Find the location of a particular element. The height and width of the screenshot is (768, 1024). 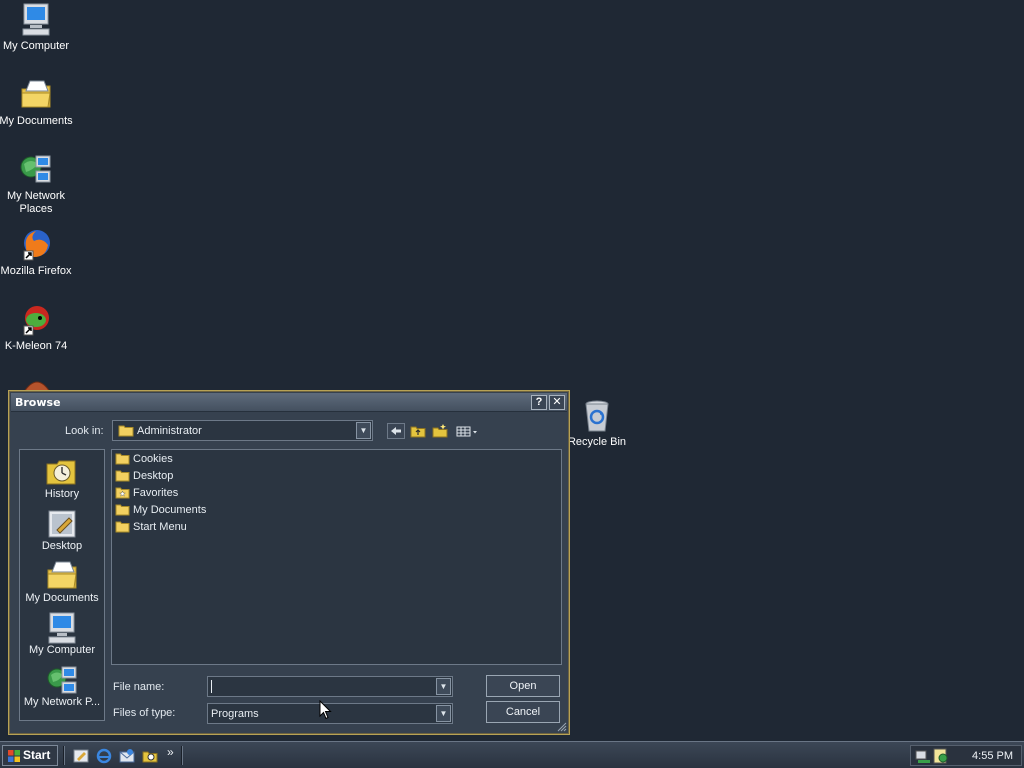

look-in-dropdown: Administrator ▼ is located at coordinates (242, 430).